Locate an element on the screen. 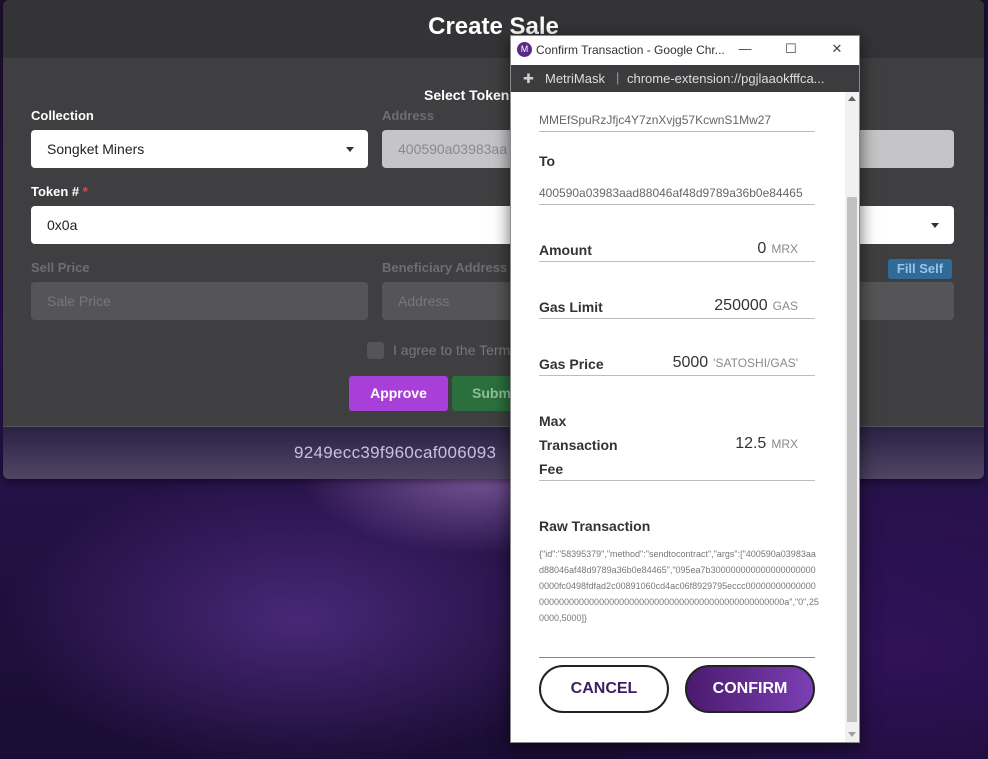 The width and height of the screenshot is (988, 759). amount-value-row: 0 MRX is located at coordinates (777, 249).